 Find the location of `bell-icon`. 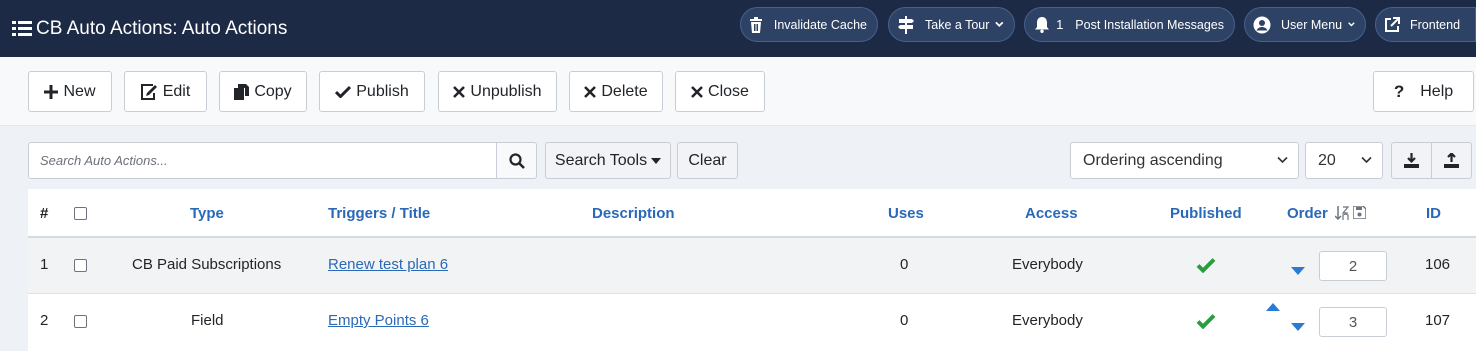

bell-icon is located at coordinates (1041, 25).